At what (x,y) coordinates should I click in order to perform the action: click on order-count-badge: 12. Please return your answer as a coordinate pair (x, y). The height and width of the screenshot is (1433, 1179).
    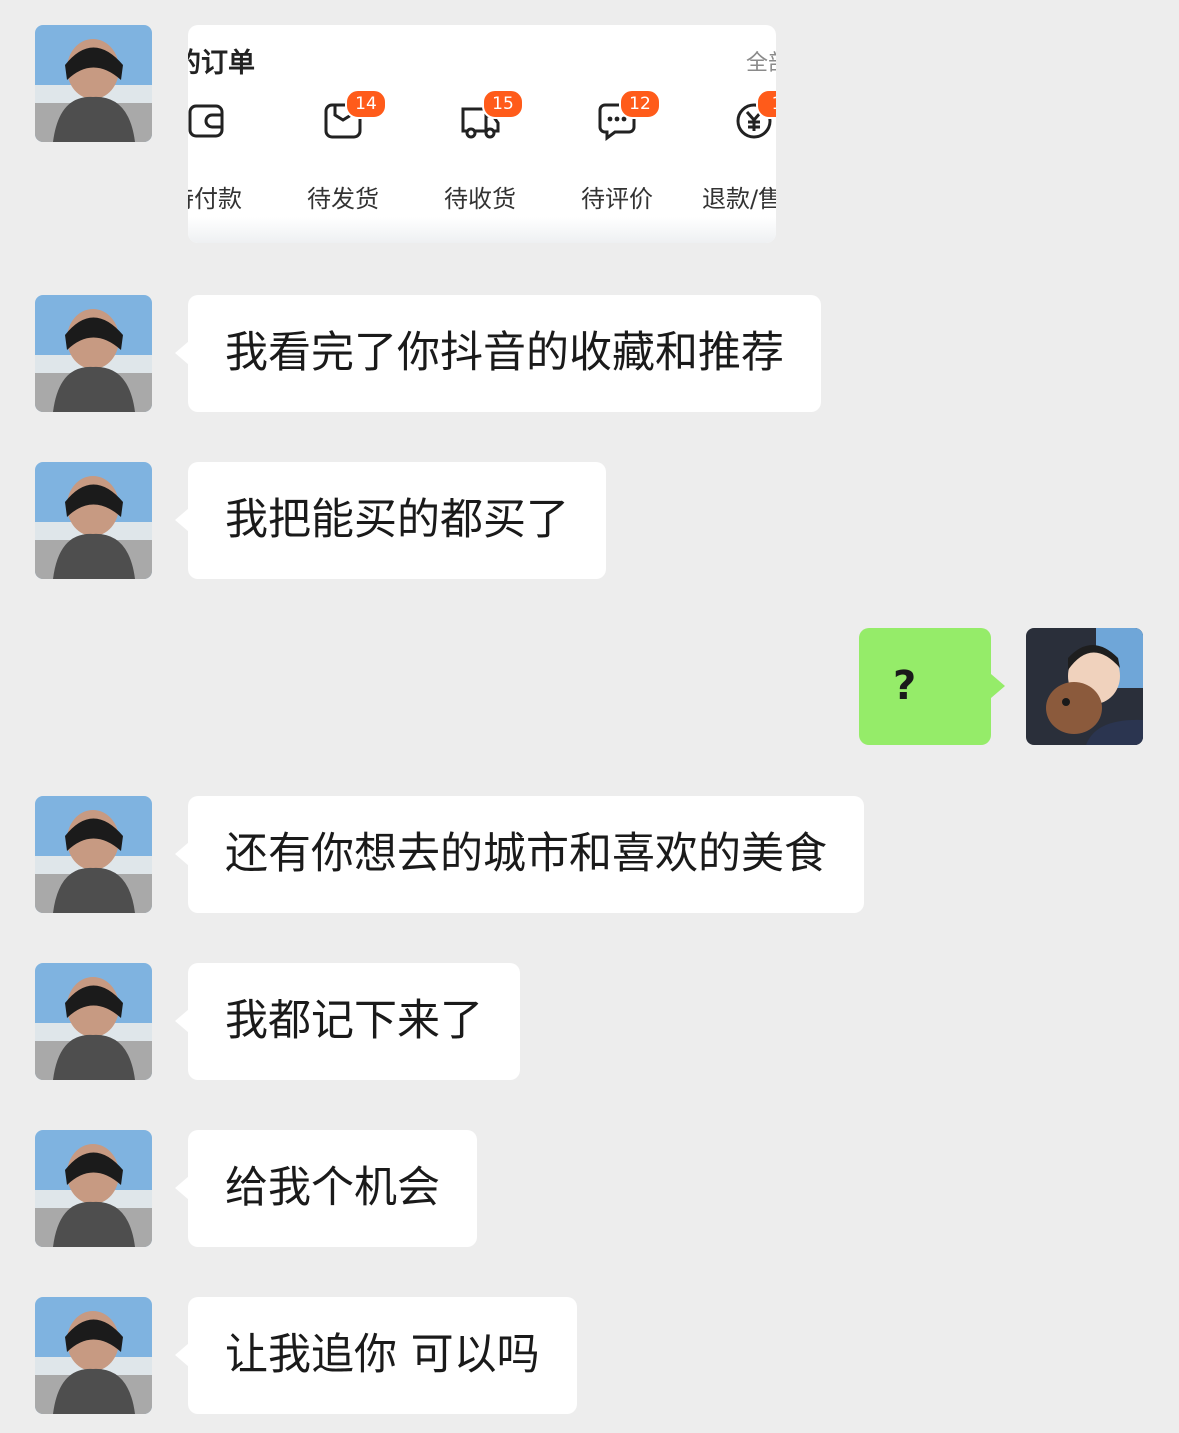
    Looking at the image, I should click on (640, 104).